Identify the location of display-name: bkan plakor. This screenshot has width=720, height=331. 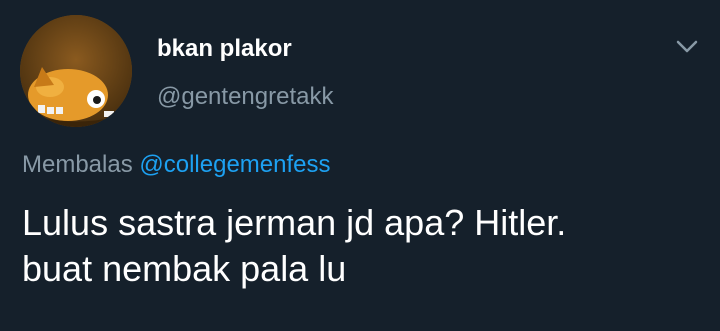
(224, 49).